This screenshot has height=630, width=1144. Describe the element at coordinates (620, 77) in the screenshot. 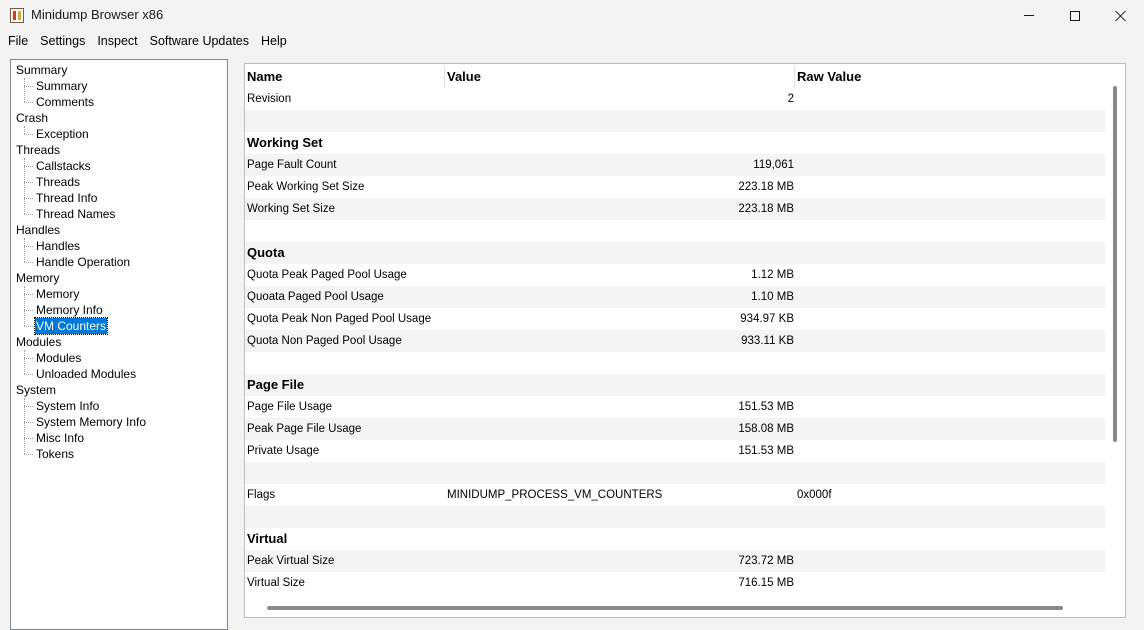

I see `column-header-value: Value` at that location.